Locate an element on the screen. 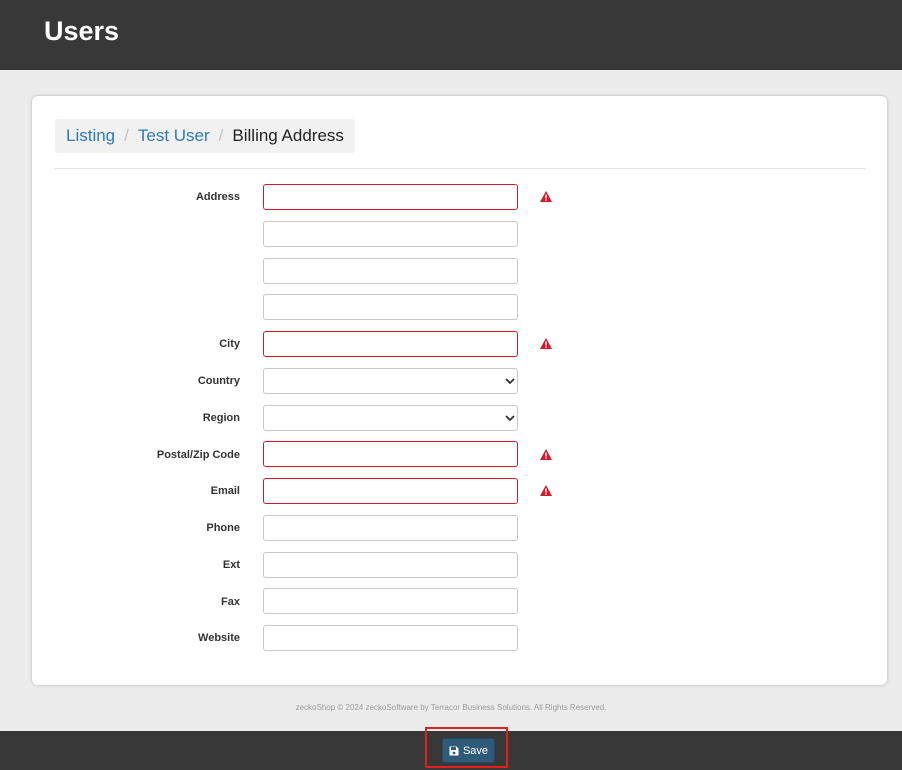 This screenshot has width=902, height=770. save-button: Save is located at coordinates (468, 750).